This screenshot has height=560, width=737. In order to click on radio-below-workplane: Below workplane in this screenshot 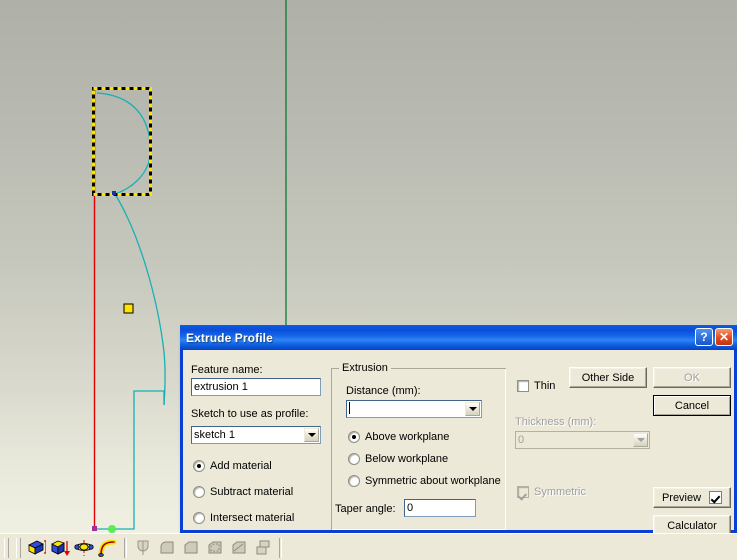, I will do `click(398, 459)`.